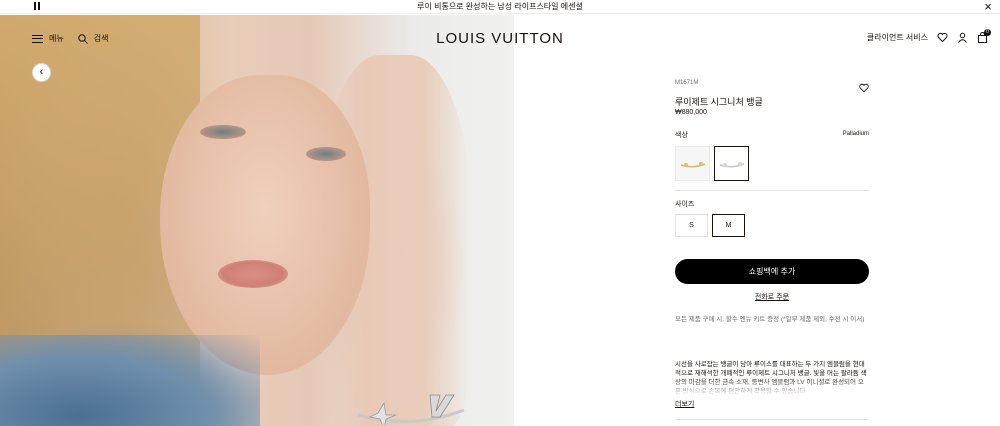  What do you see at coordinates (326, 154) in the screenshot?
I see `image-eye-right` at bounding box center [326, 154].